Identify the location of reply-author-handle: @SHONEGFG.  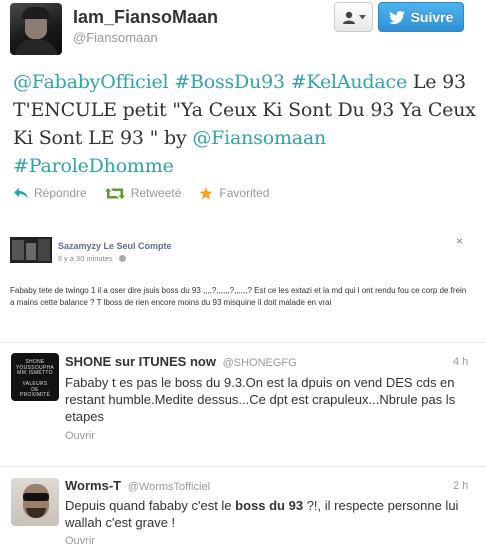
(259, 363).